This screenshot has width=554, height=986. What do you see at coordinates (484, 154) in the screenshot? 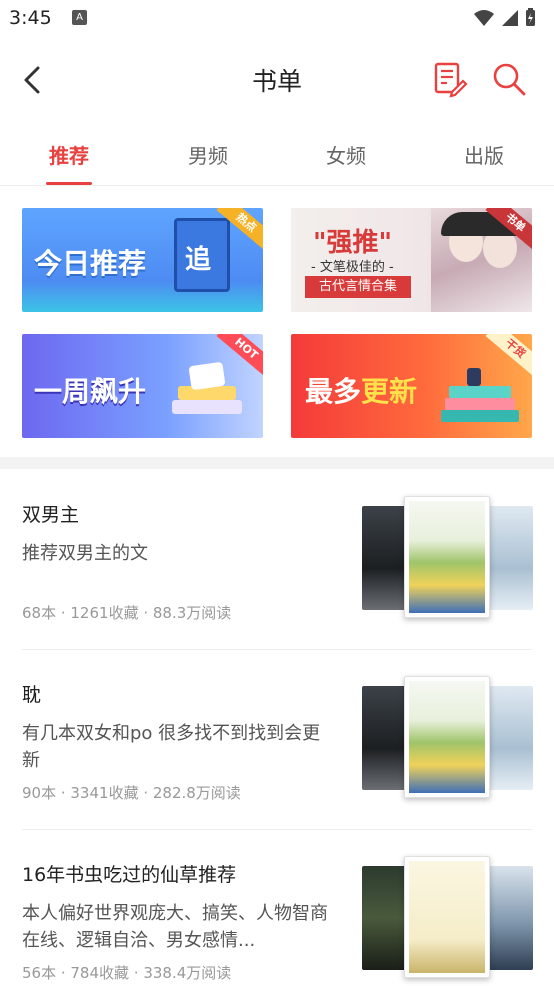
I see `tab-published: 出版` at bounding box center [484, 154].